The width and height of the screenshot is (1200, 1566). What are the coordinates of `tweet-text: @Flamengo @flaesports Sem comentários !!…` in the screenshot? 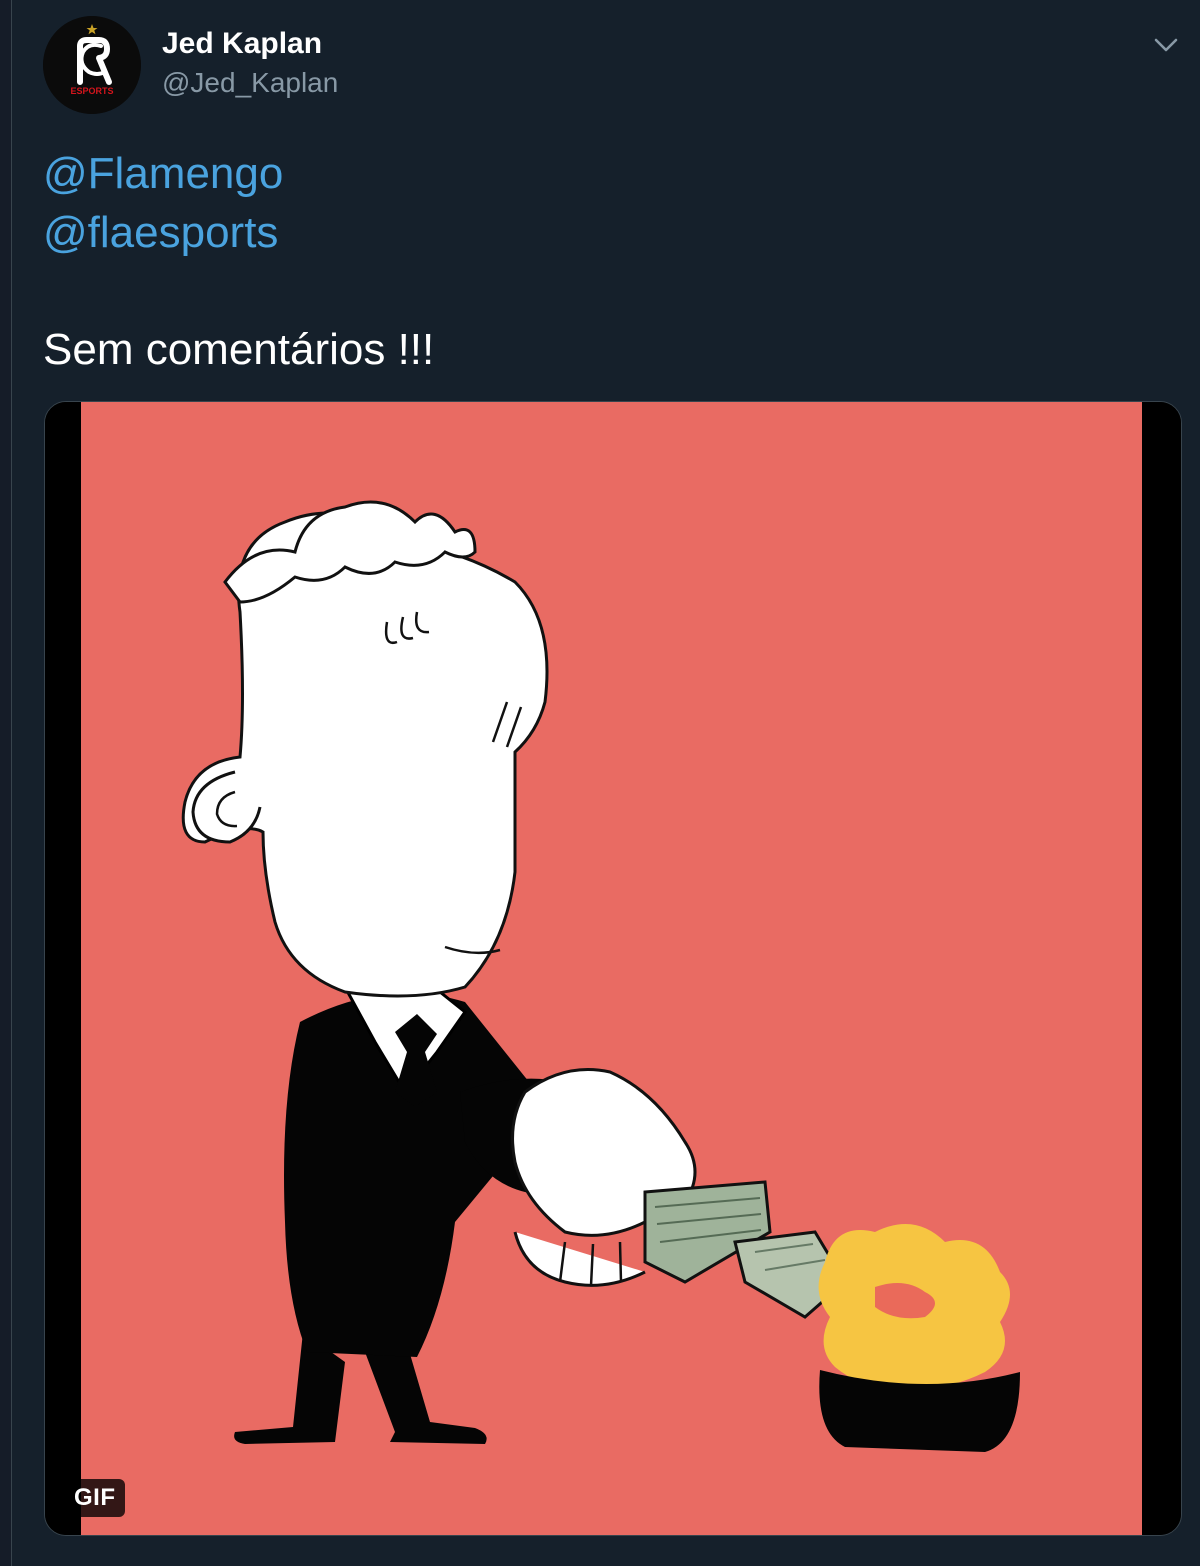 It's located at (603, 261).